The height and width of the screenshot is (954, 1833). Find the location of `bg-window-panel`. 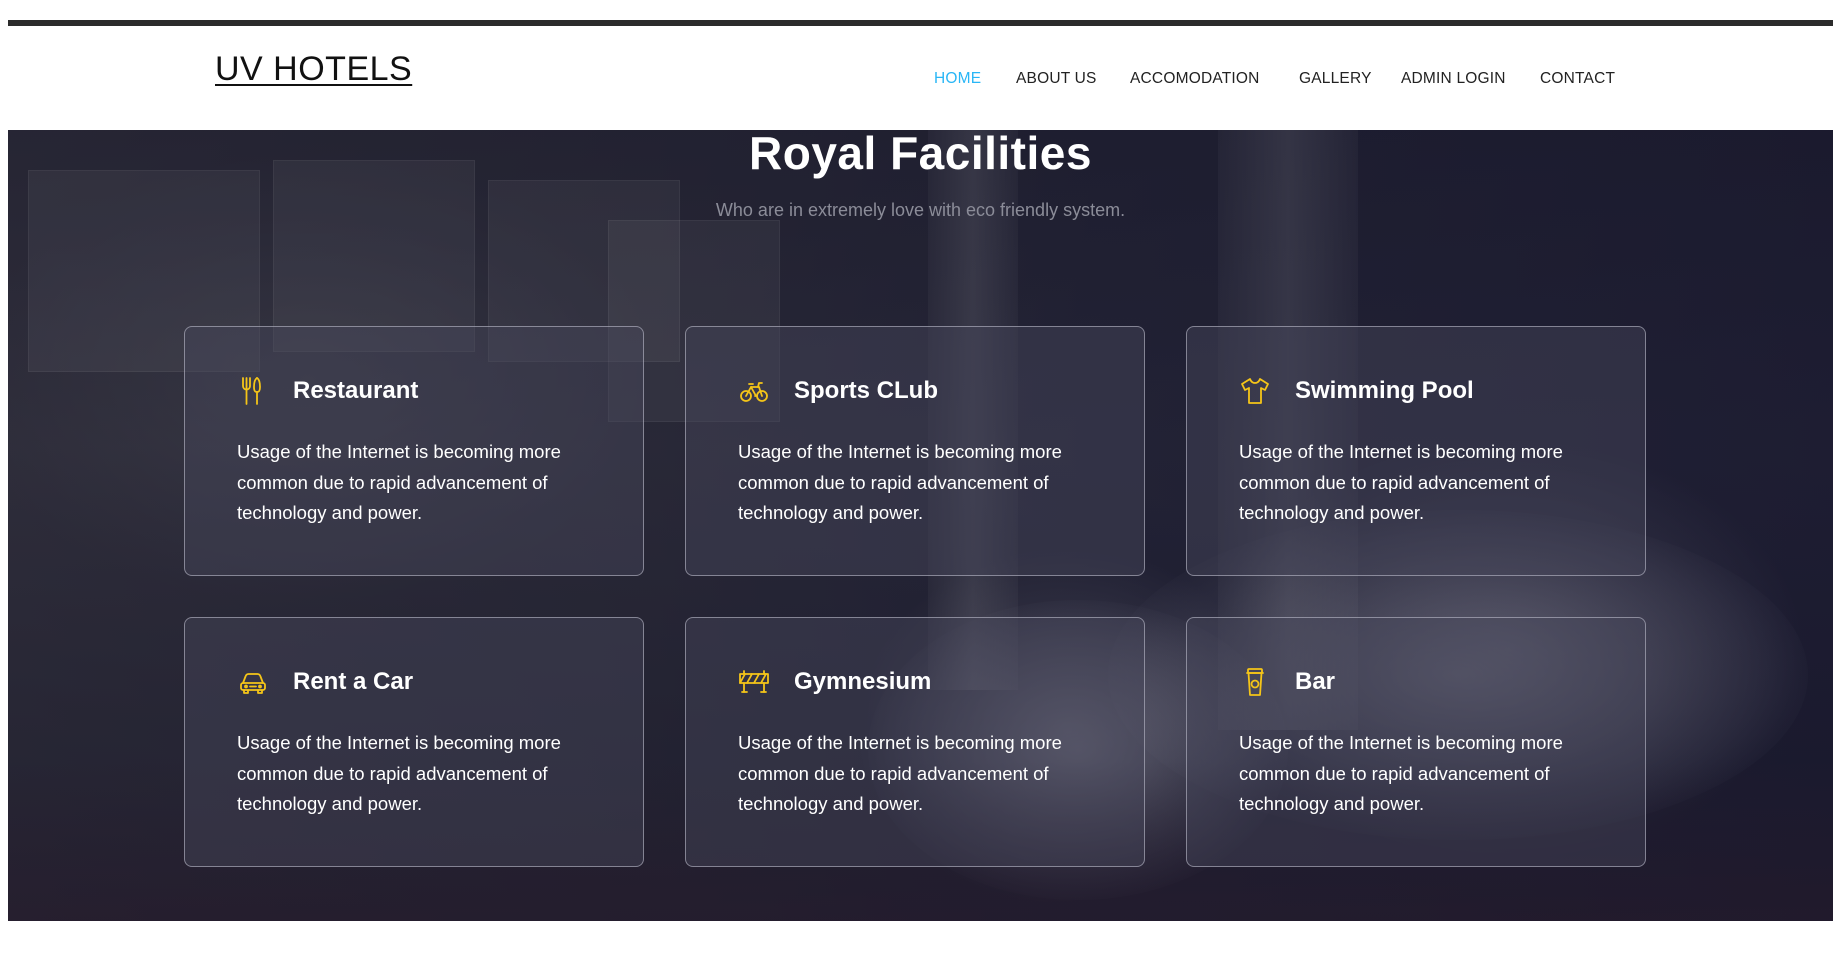

bg-window-panel is located at coordinates (374, 256).